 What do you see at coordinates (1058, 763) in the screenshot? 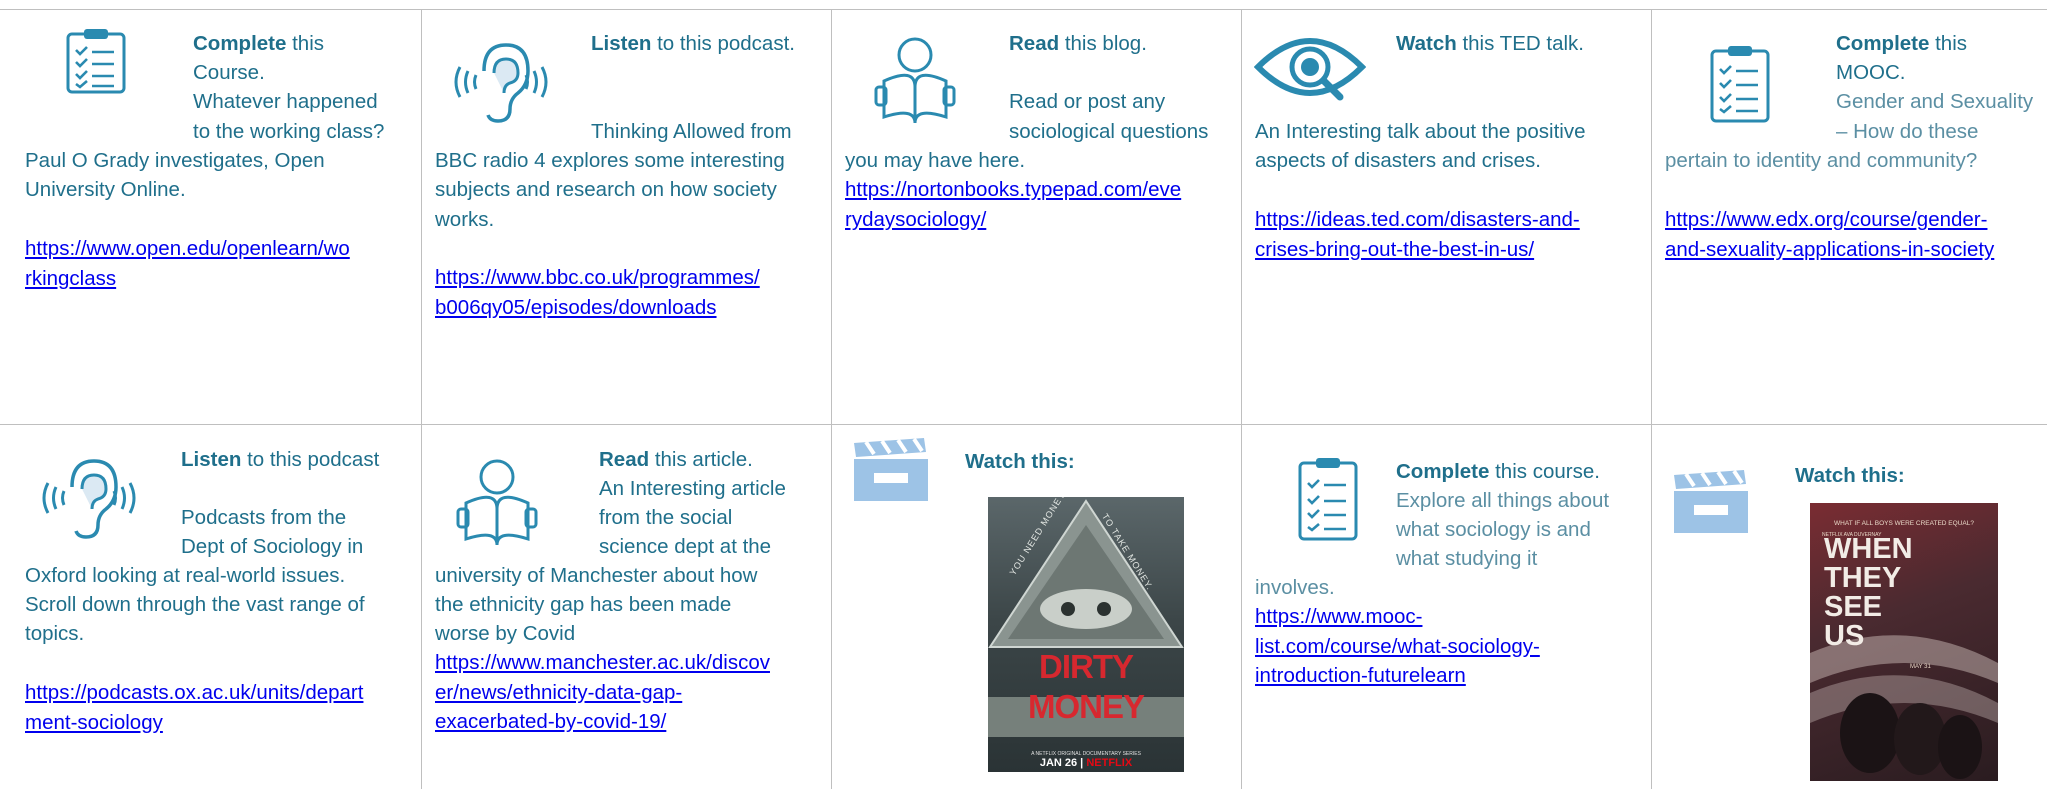
I see `poster-date: JAN 26` at bounding box center [1058, 763].